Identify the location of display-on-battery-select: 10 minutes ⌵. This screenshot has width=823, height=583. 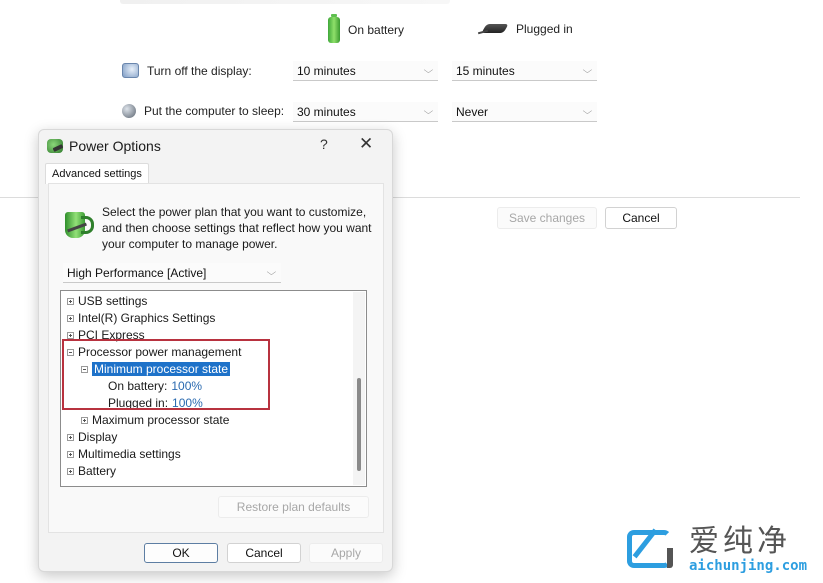
(365, 71).